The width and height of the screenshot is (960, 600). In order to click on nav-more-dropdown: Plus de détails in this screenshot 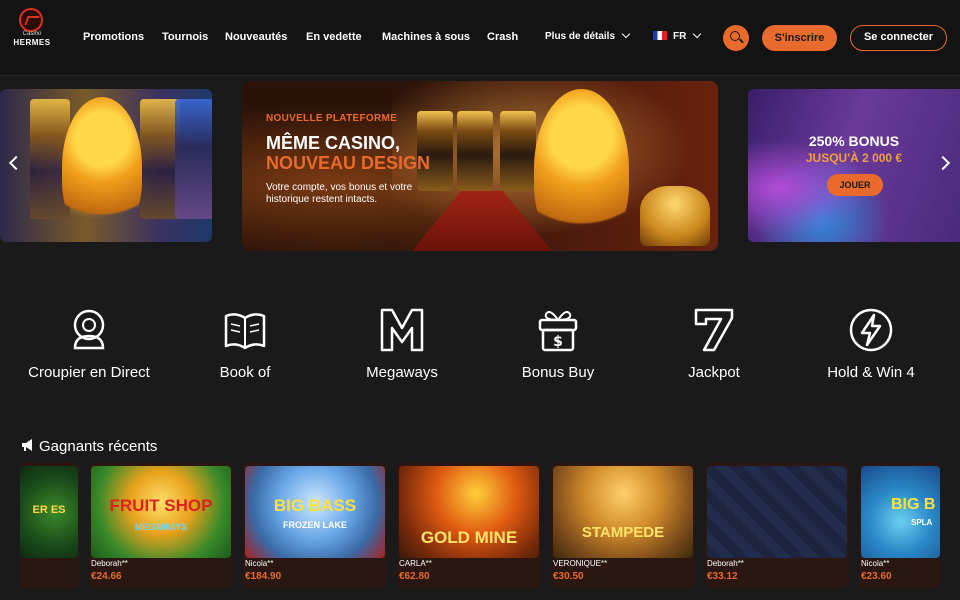, I will do `click(588, 35)`.